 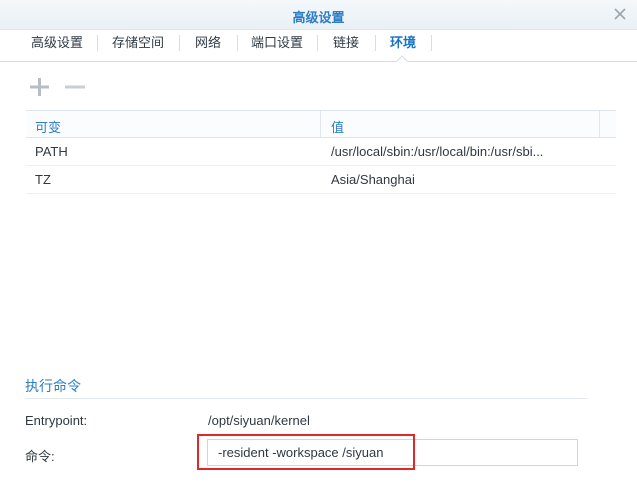 I want to click on variable-name-cell: PATH, so click(x=51, y=151).